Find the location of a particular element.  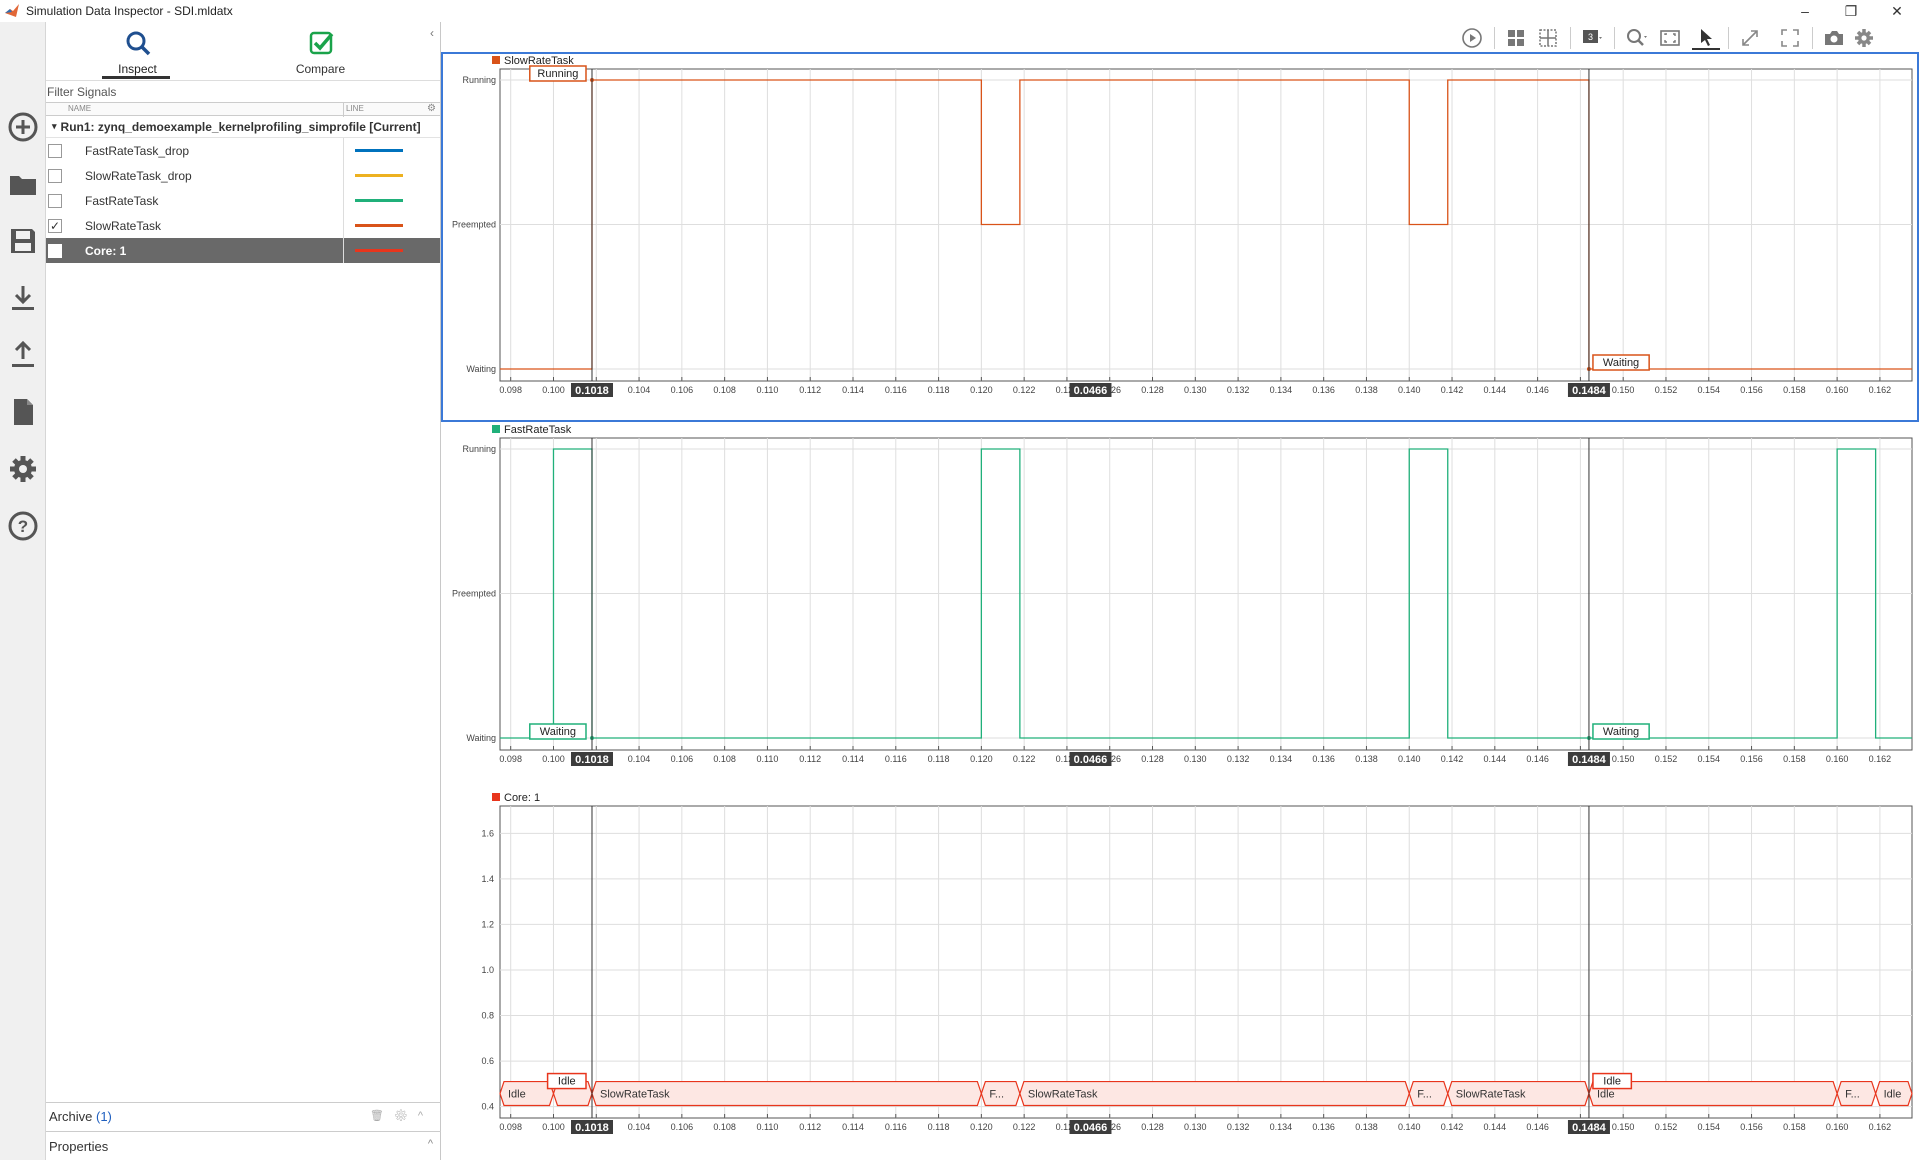

x-tick-label: 0.128 is located at coordinates (1152, 1127).